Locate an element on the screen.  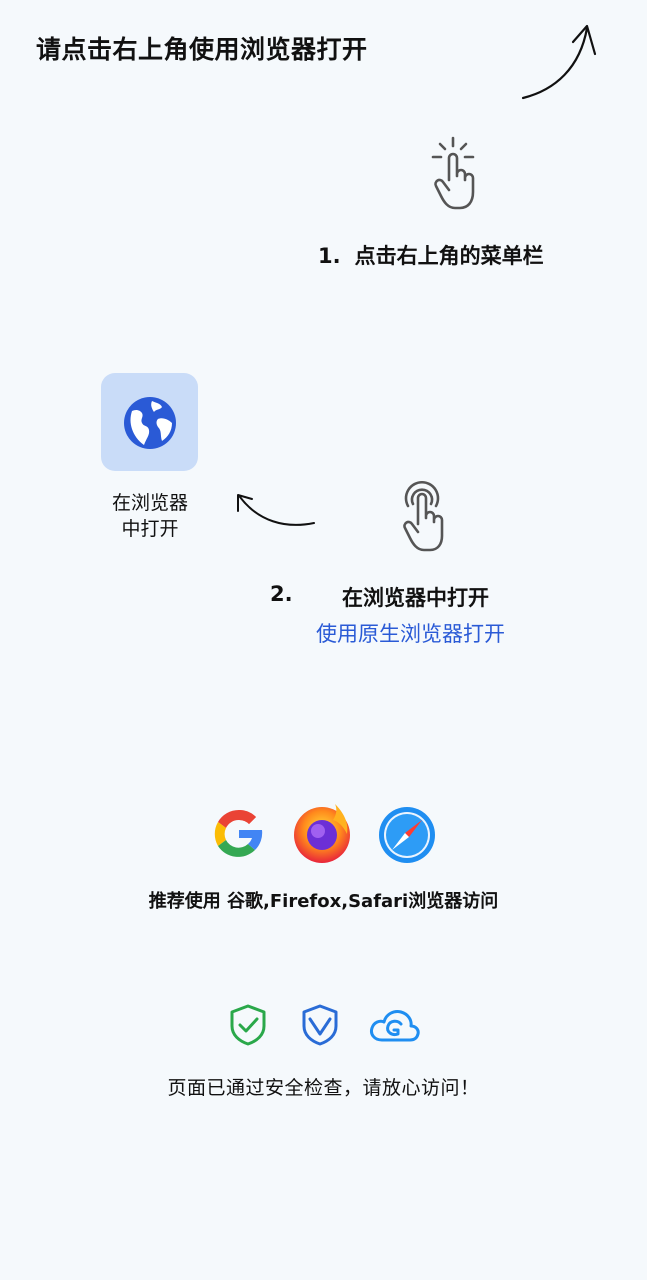
step1-text: 1. 点击右上角的菜单栏 is located at coordinates (431, 255).